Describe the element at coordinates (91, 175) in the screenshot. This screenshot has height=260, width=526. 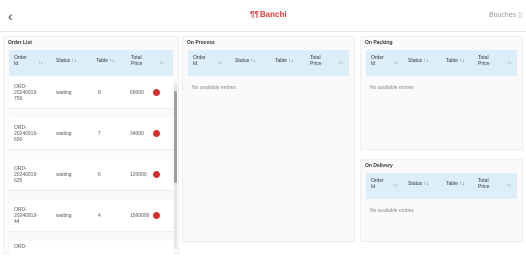
I see `table-row: ORD- 20240919- 625 waiting 6 120000` at that location.